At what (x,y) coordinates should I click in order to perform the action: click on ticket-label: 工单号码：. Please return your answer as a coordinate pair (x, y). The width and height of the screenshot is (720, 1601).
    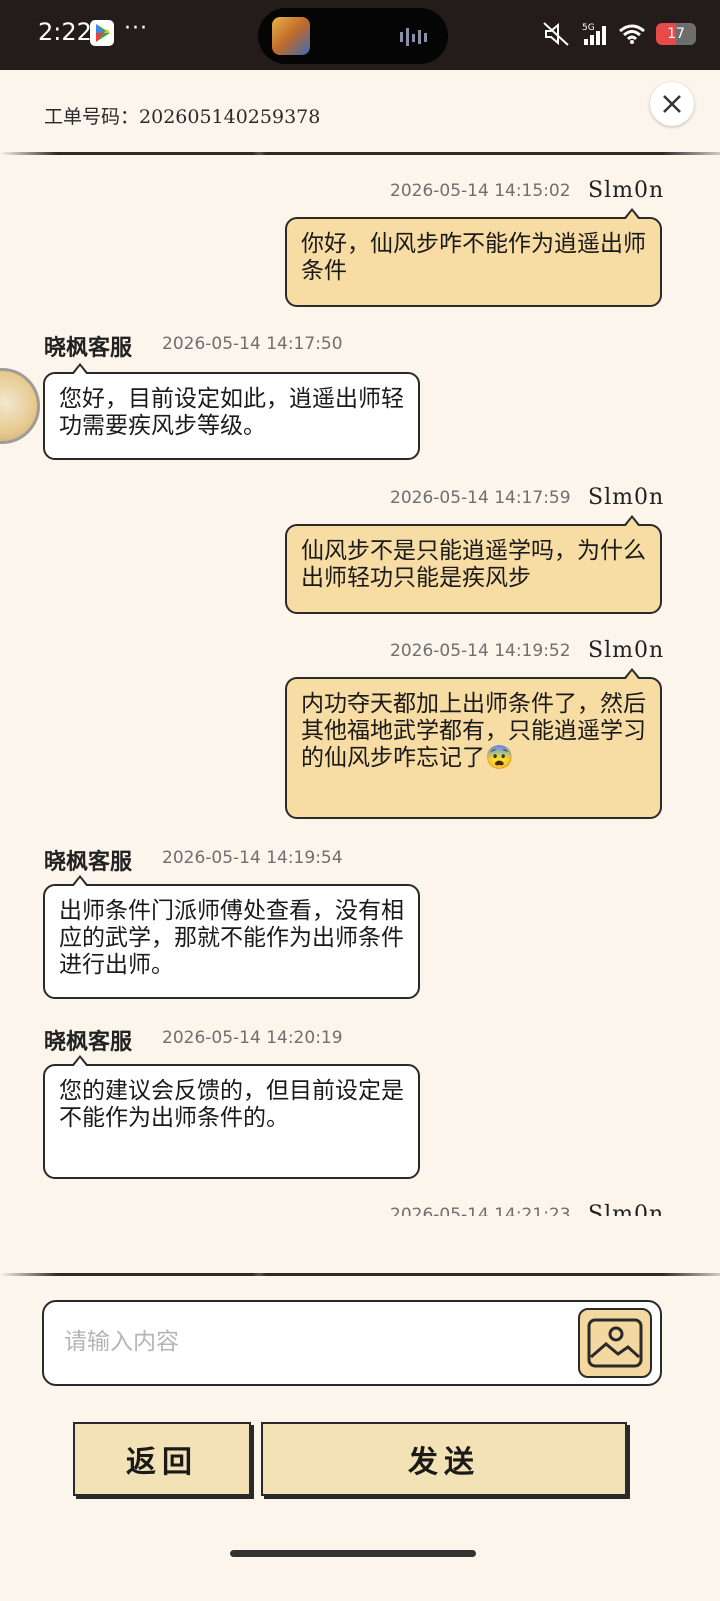
    Looking at the image, I should click on (92, 117).